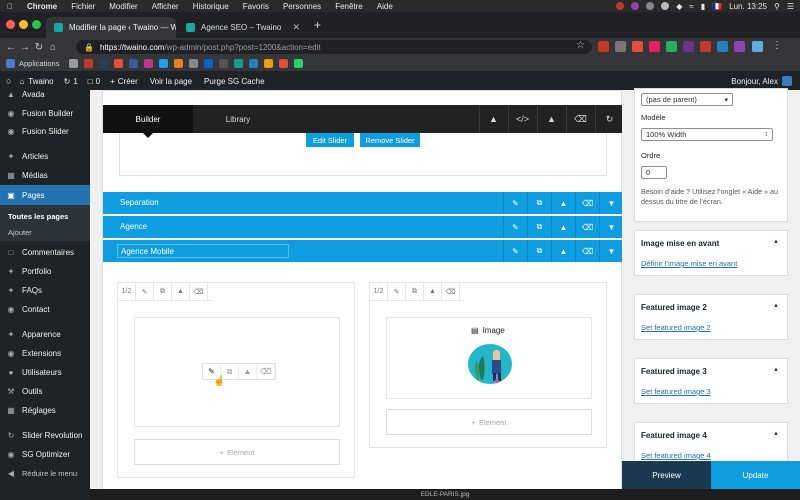 The width and height of the screenshot is (800, 500). I want to click on more-options-icon: ⋮, so click(777, 45).